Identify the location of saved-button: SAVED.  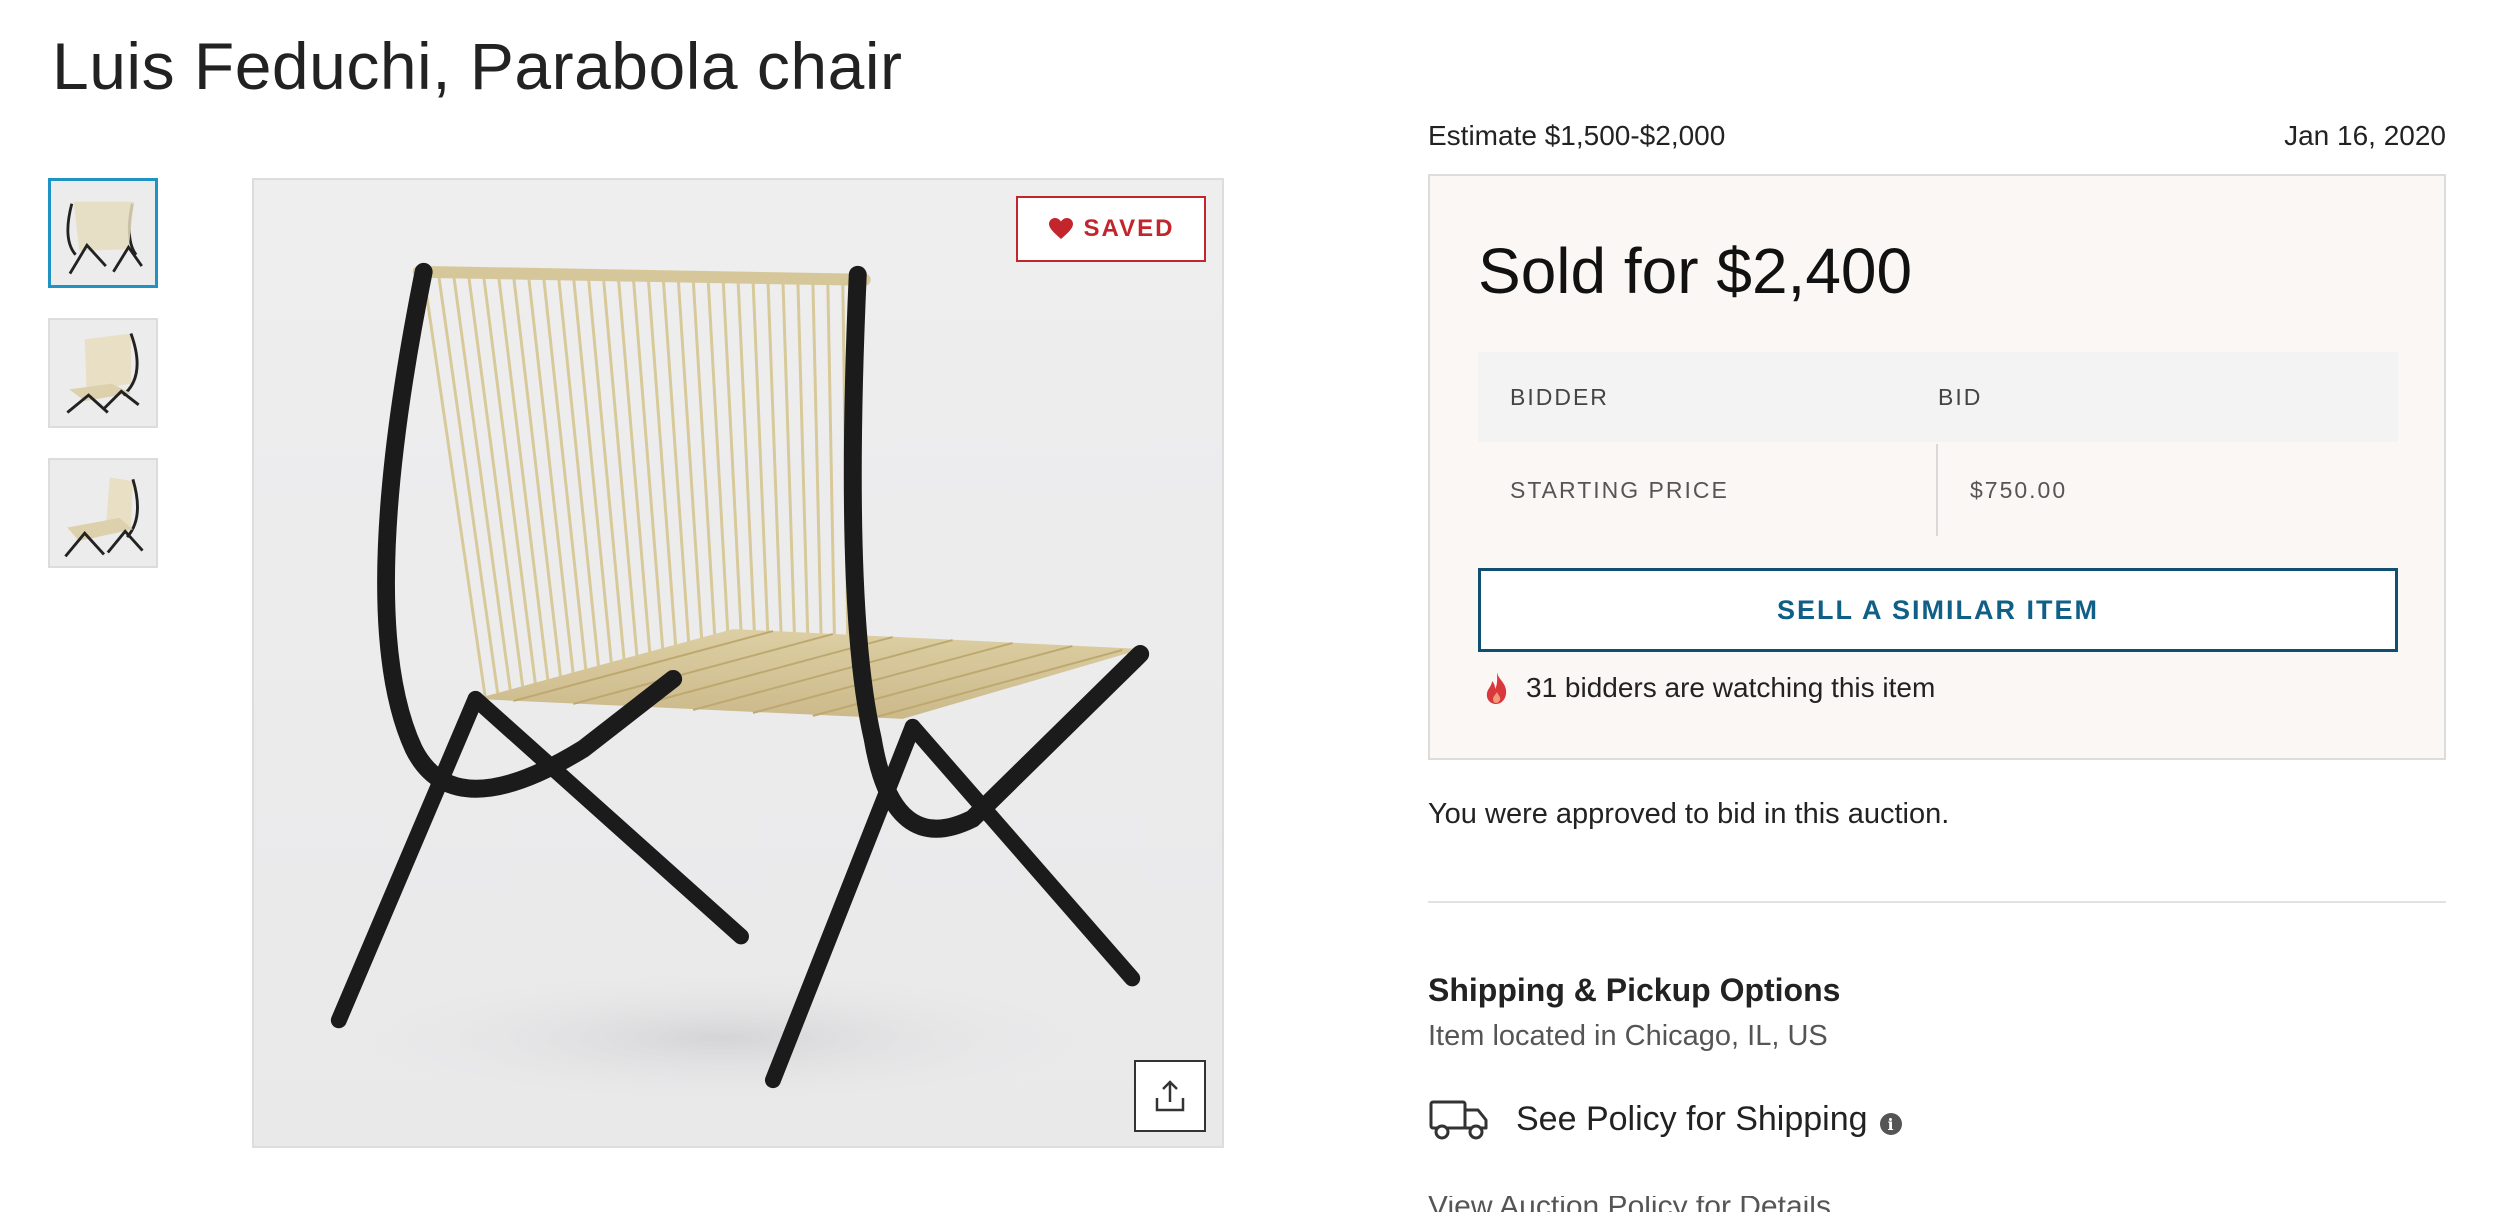
(1111, 229).